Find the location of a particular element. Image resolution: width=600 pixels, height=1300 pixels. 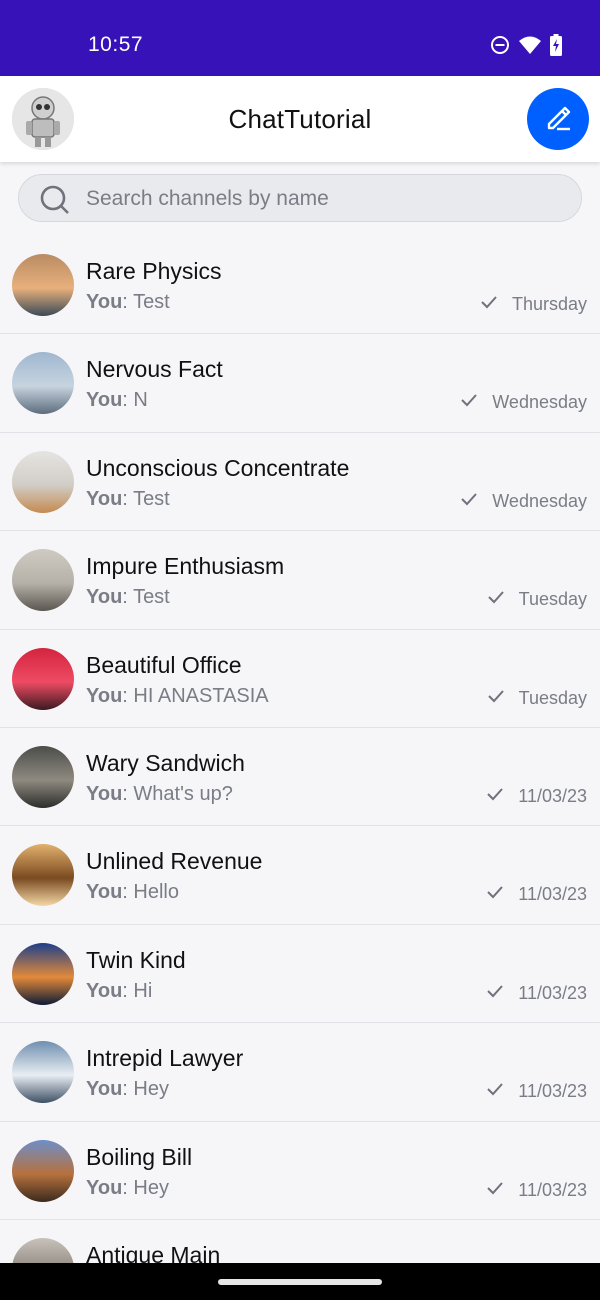

channel-list-item: Beautiful Office You: HI ANASTASIA Tuesday is located at coordinates (300, 679).